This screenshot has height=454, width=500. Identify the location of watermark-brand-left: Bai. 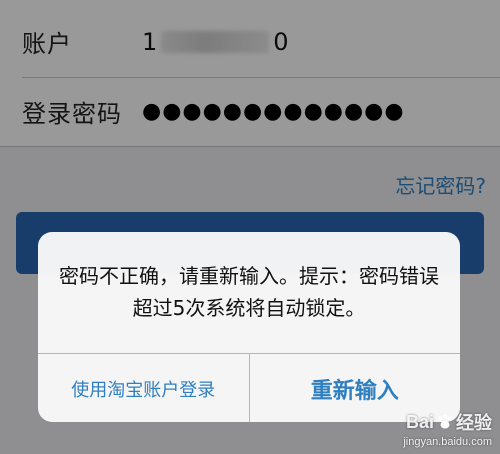
(419, 421).